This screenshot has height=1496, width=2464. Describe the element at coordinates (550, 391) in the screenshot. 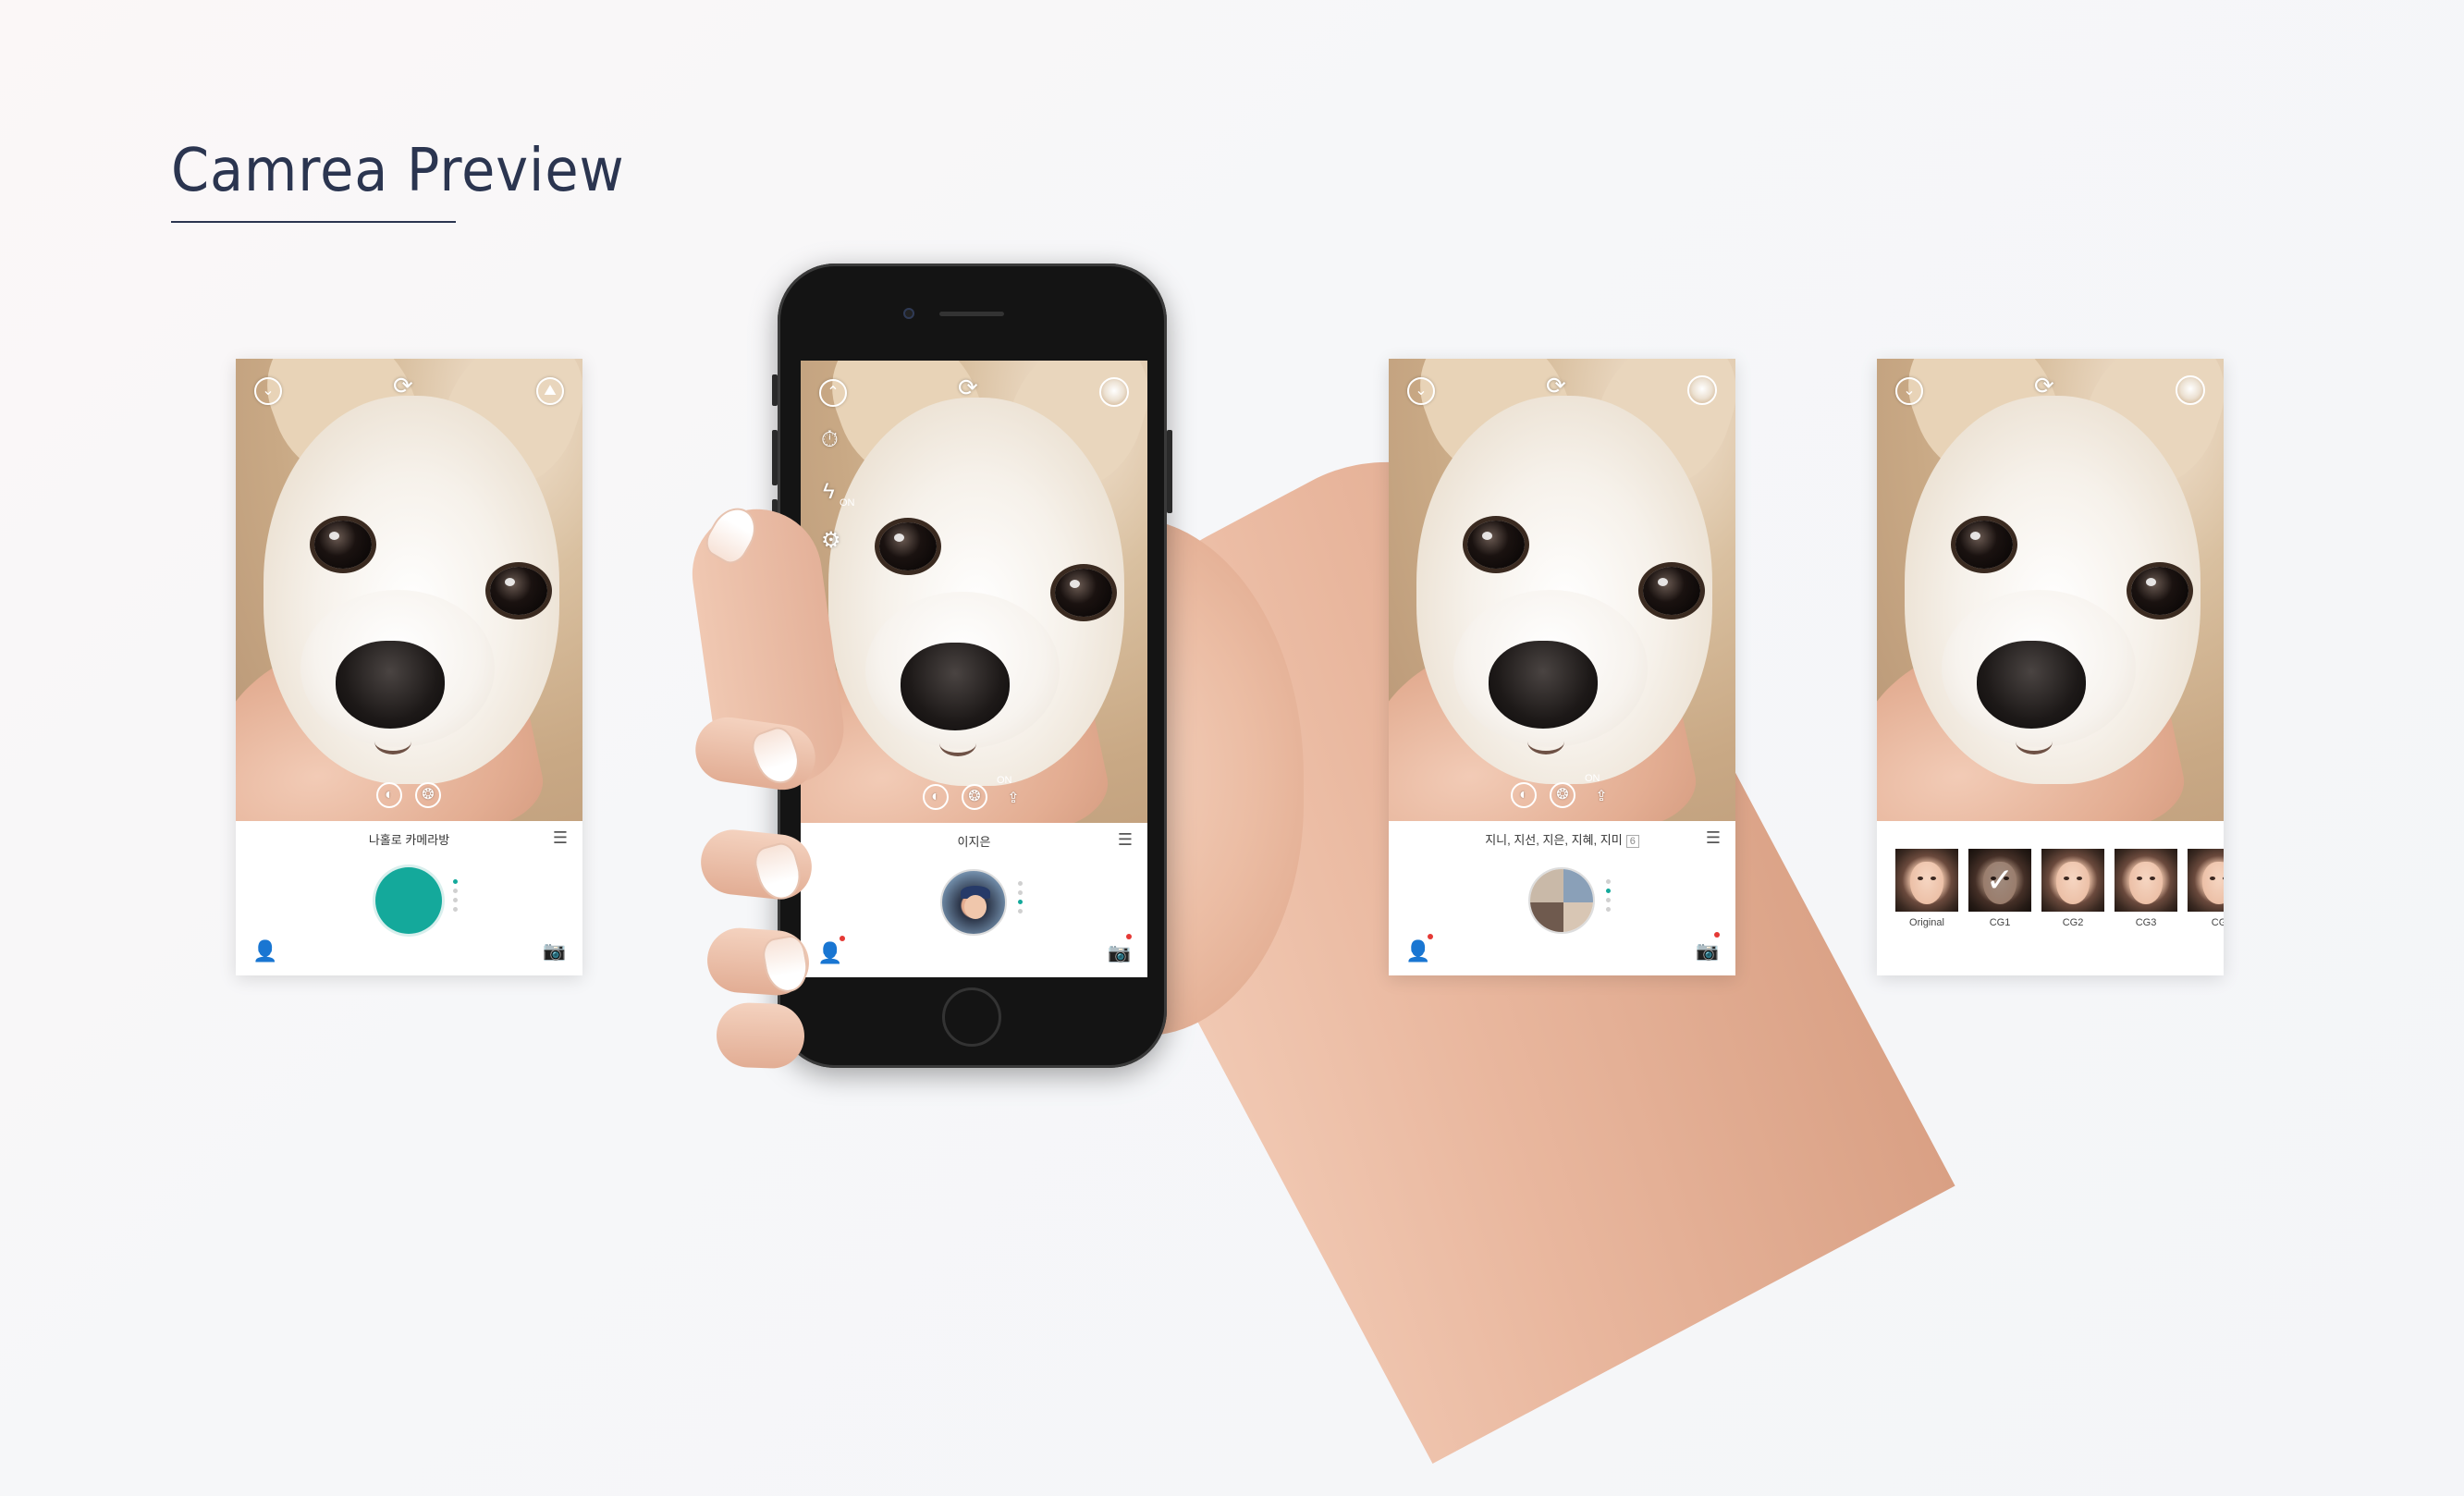

I see `gallery-icon: ⛰` at that location.